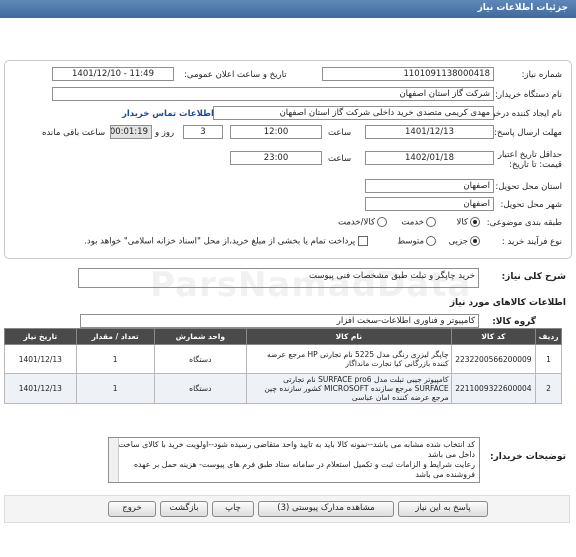 This screenshot has width=576, height=557. Describe the element at coordinates (464, 241) in the screenshot. I see `process-option-minor: جزیی` at that location.